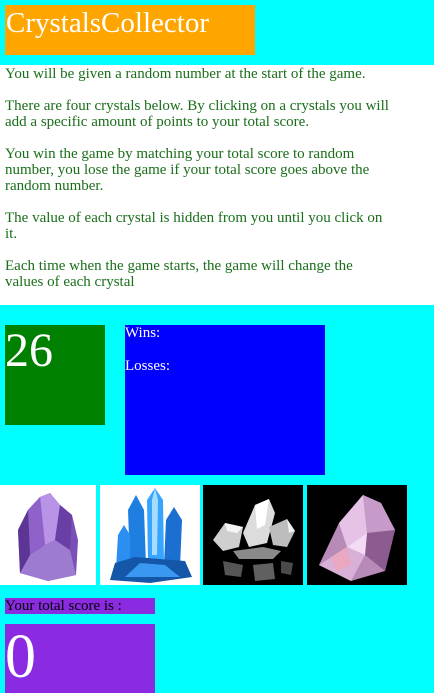 The width and height of the screenshot is (434, 693). What do you see at coordinates (80, 658) in the screenshot?
I see `total-score-display: 0` at bounding box center [80, 658].